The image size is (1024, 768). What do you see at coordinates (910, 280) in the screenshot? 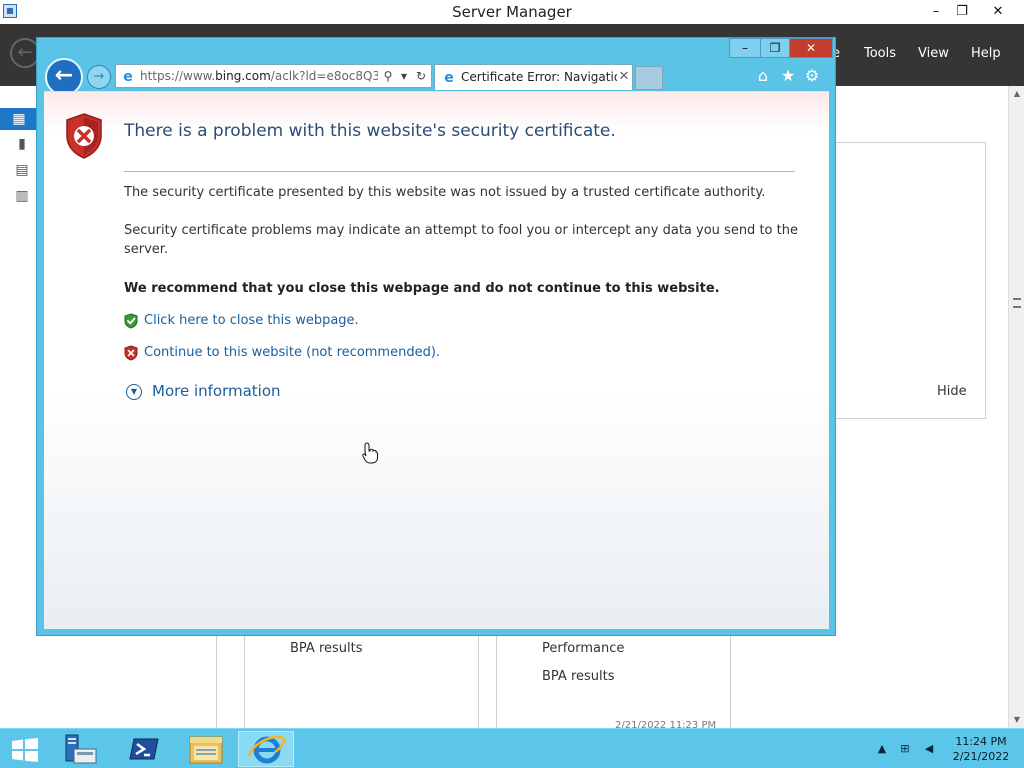
I see `welcome-tile: Hide` at bounding box center [910, 280].